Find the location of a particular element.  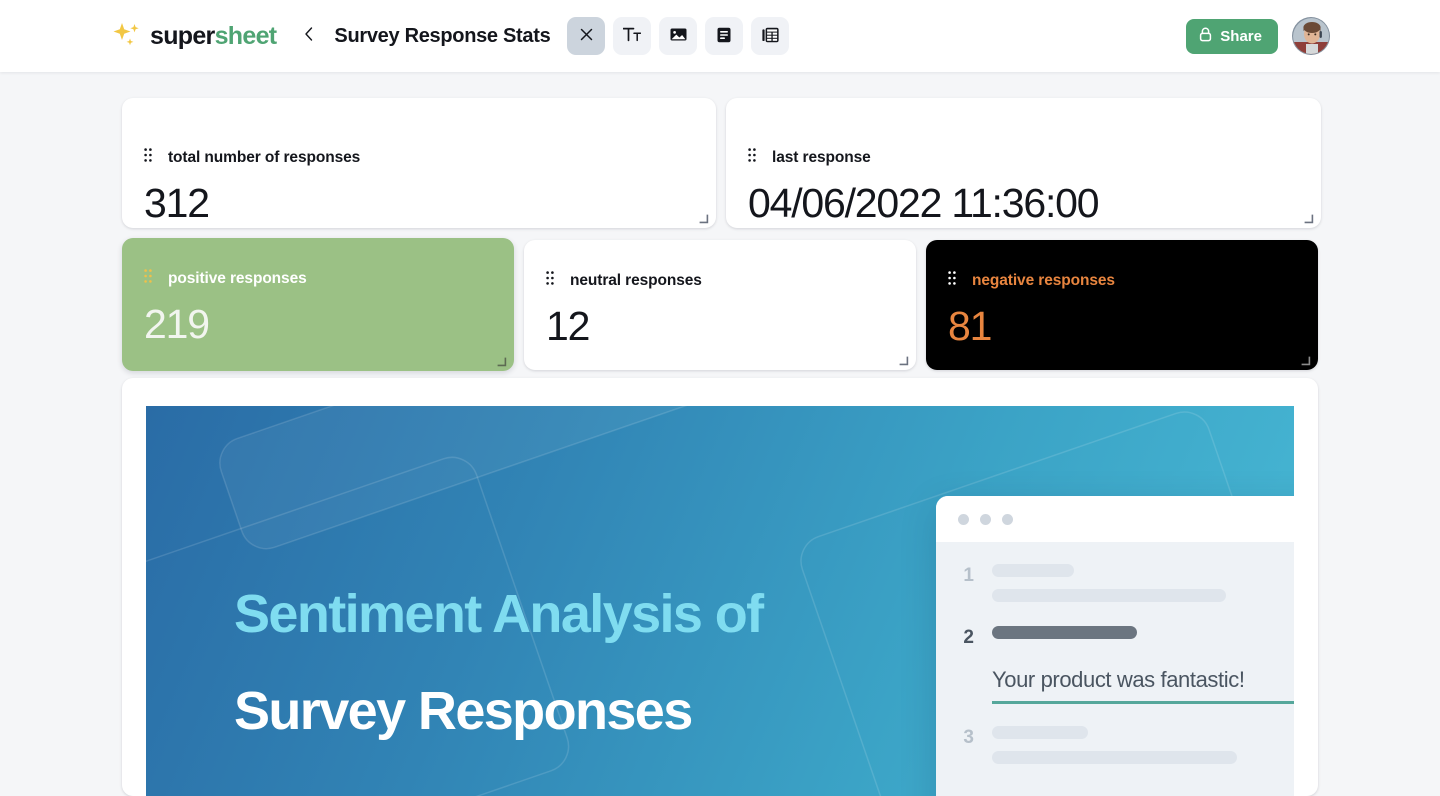

card-label: positive responses is located at coordinates (237, 278).